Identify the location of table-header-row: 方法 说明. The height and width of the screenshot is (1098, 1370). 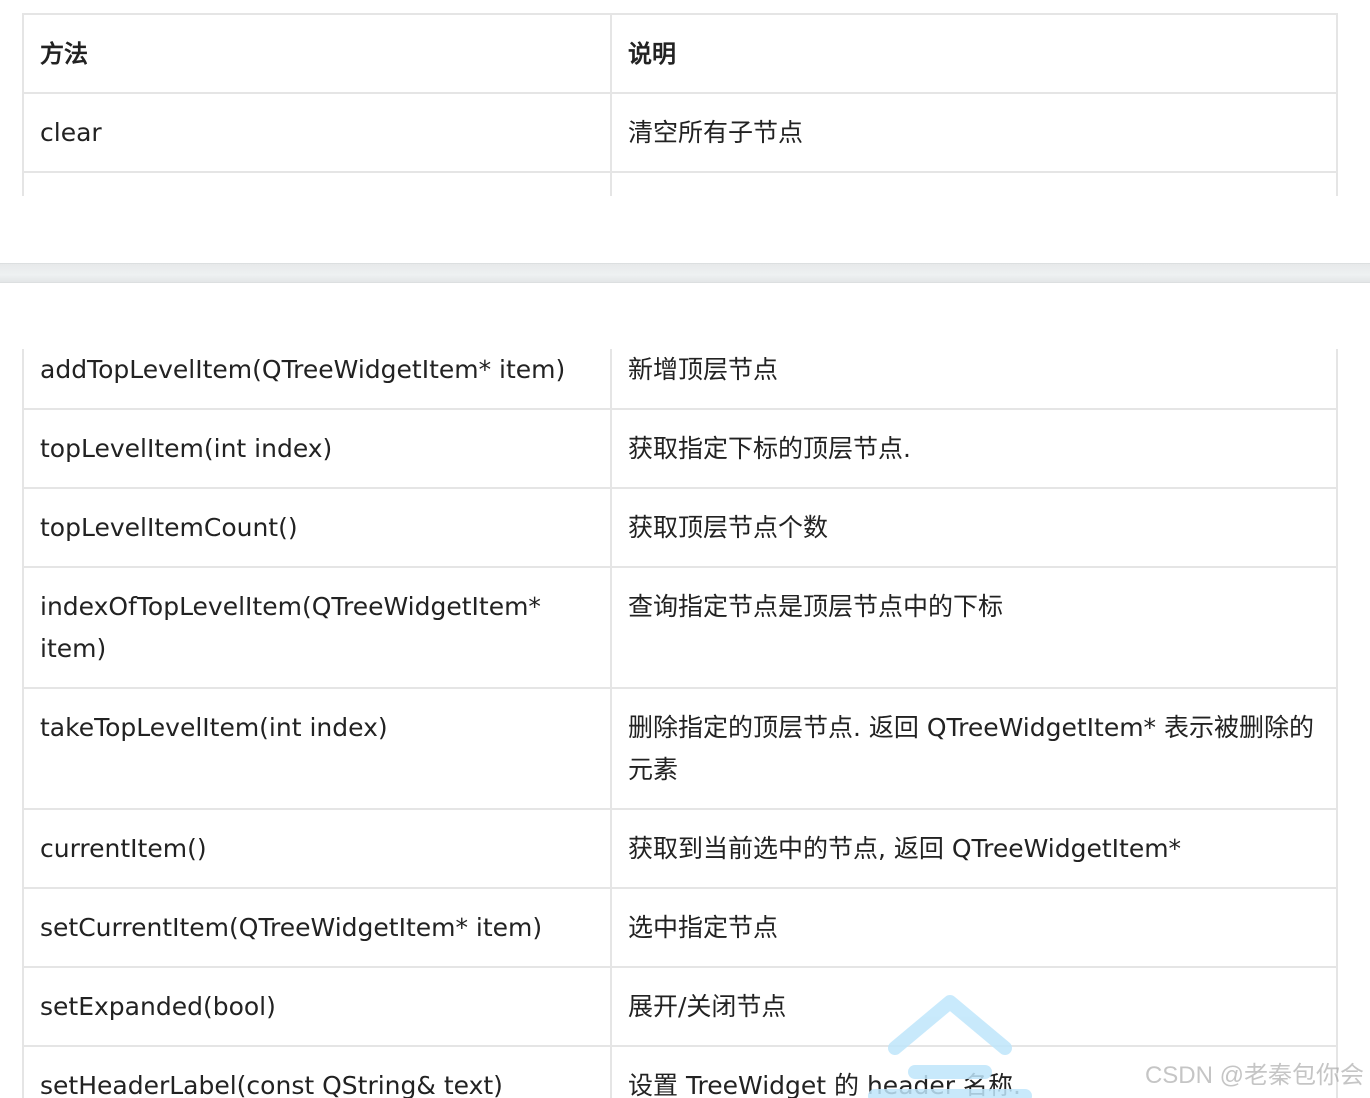
(680, 53).